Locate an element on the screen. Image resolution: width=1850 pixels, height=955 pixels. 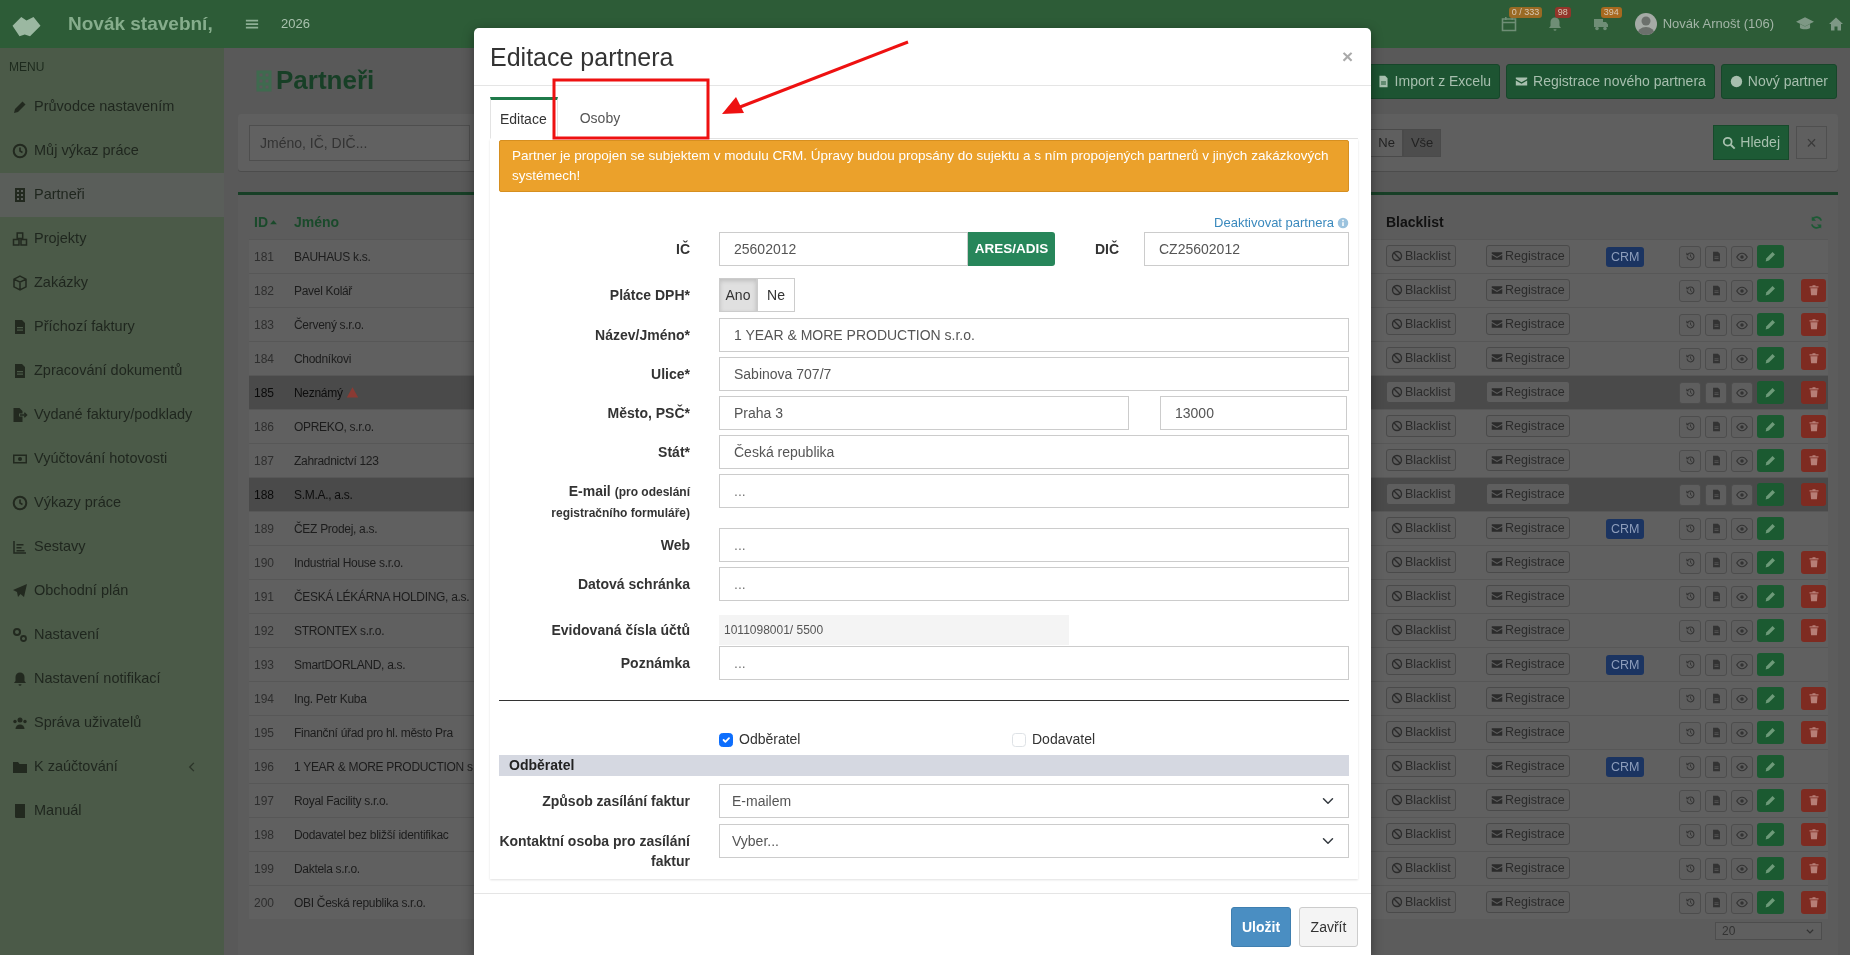
input-field: Praha 3 is located at coordinates (924, 413).